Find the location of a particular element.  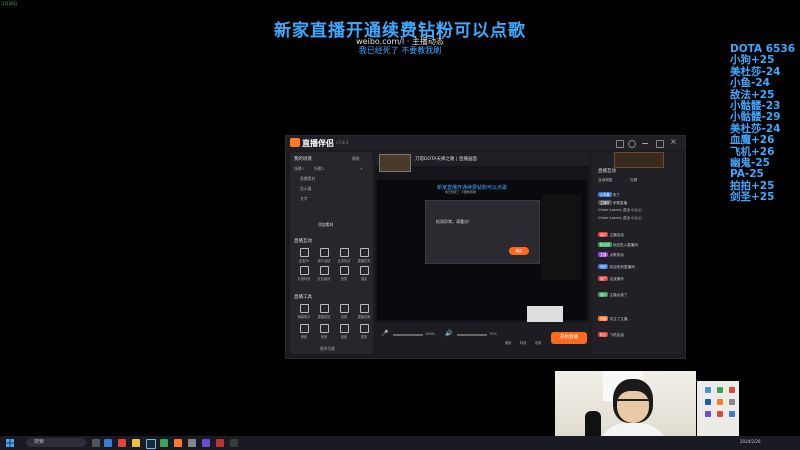

chat-line: 观众 主播加油 is located at coordinates (611, 235).